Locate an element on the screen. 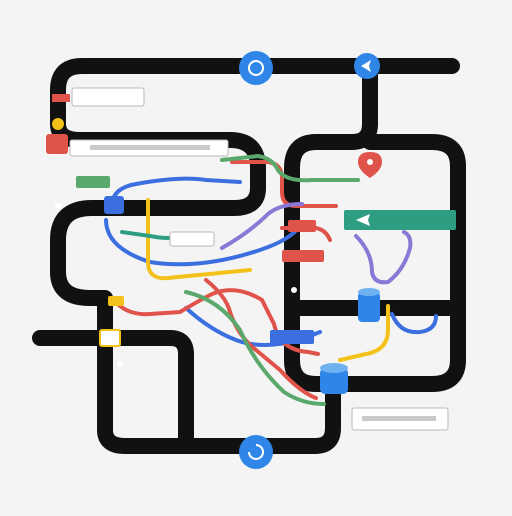 This screenshot has width=512, height=516. database-icon-bottom is located at coordinates (334, 378).